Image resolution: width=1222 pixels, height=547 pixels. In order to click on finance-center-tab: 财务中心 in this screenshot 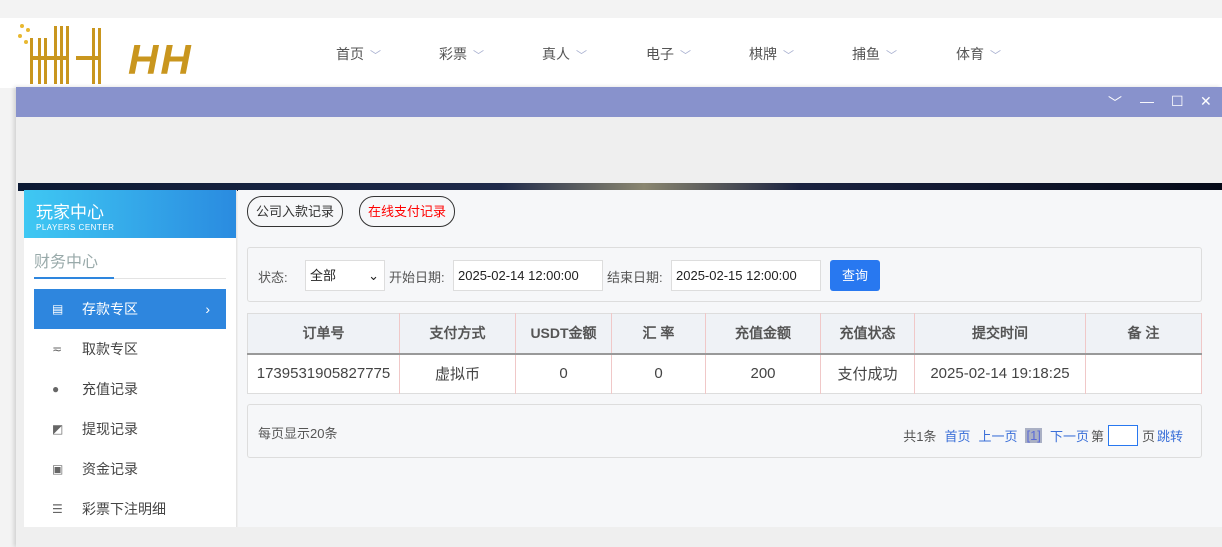, I will do `click(130, 263)`.